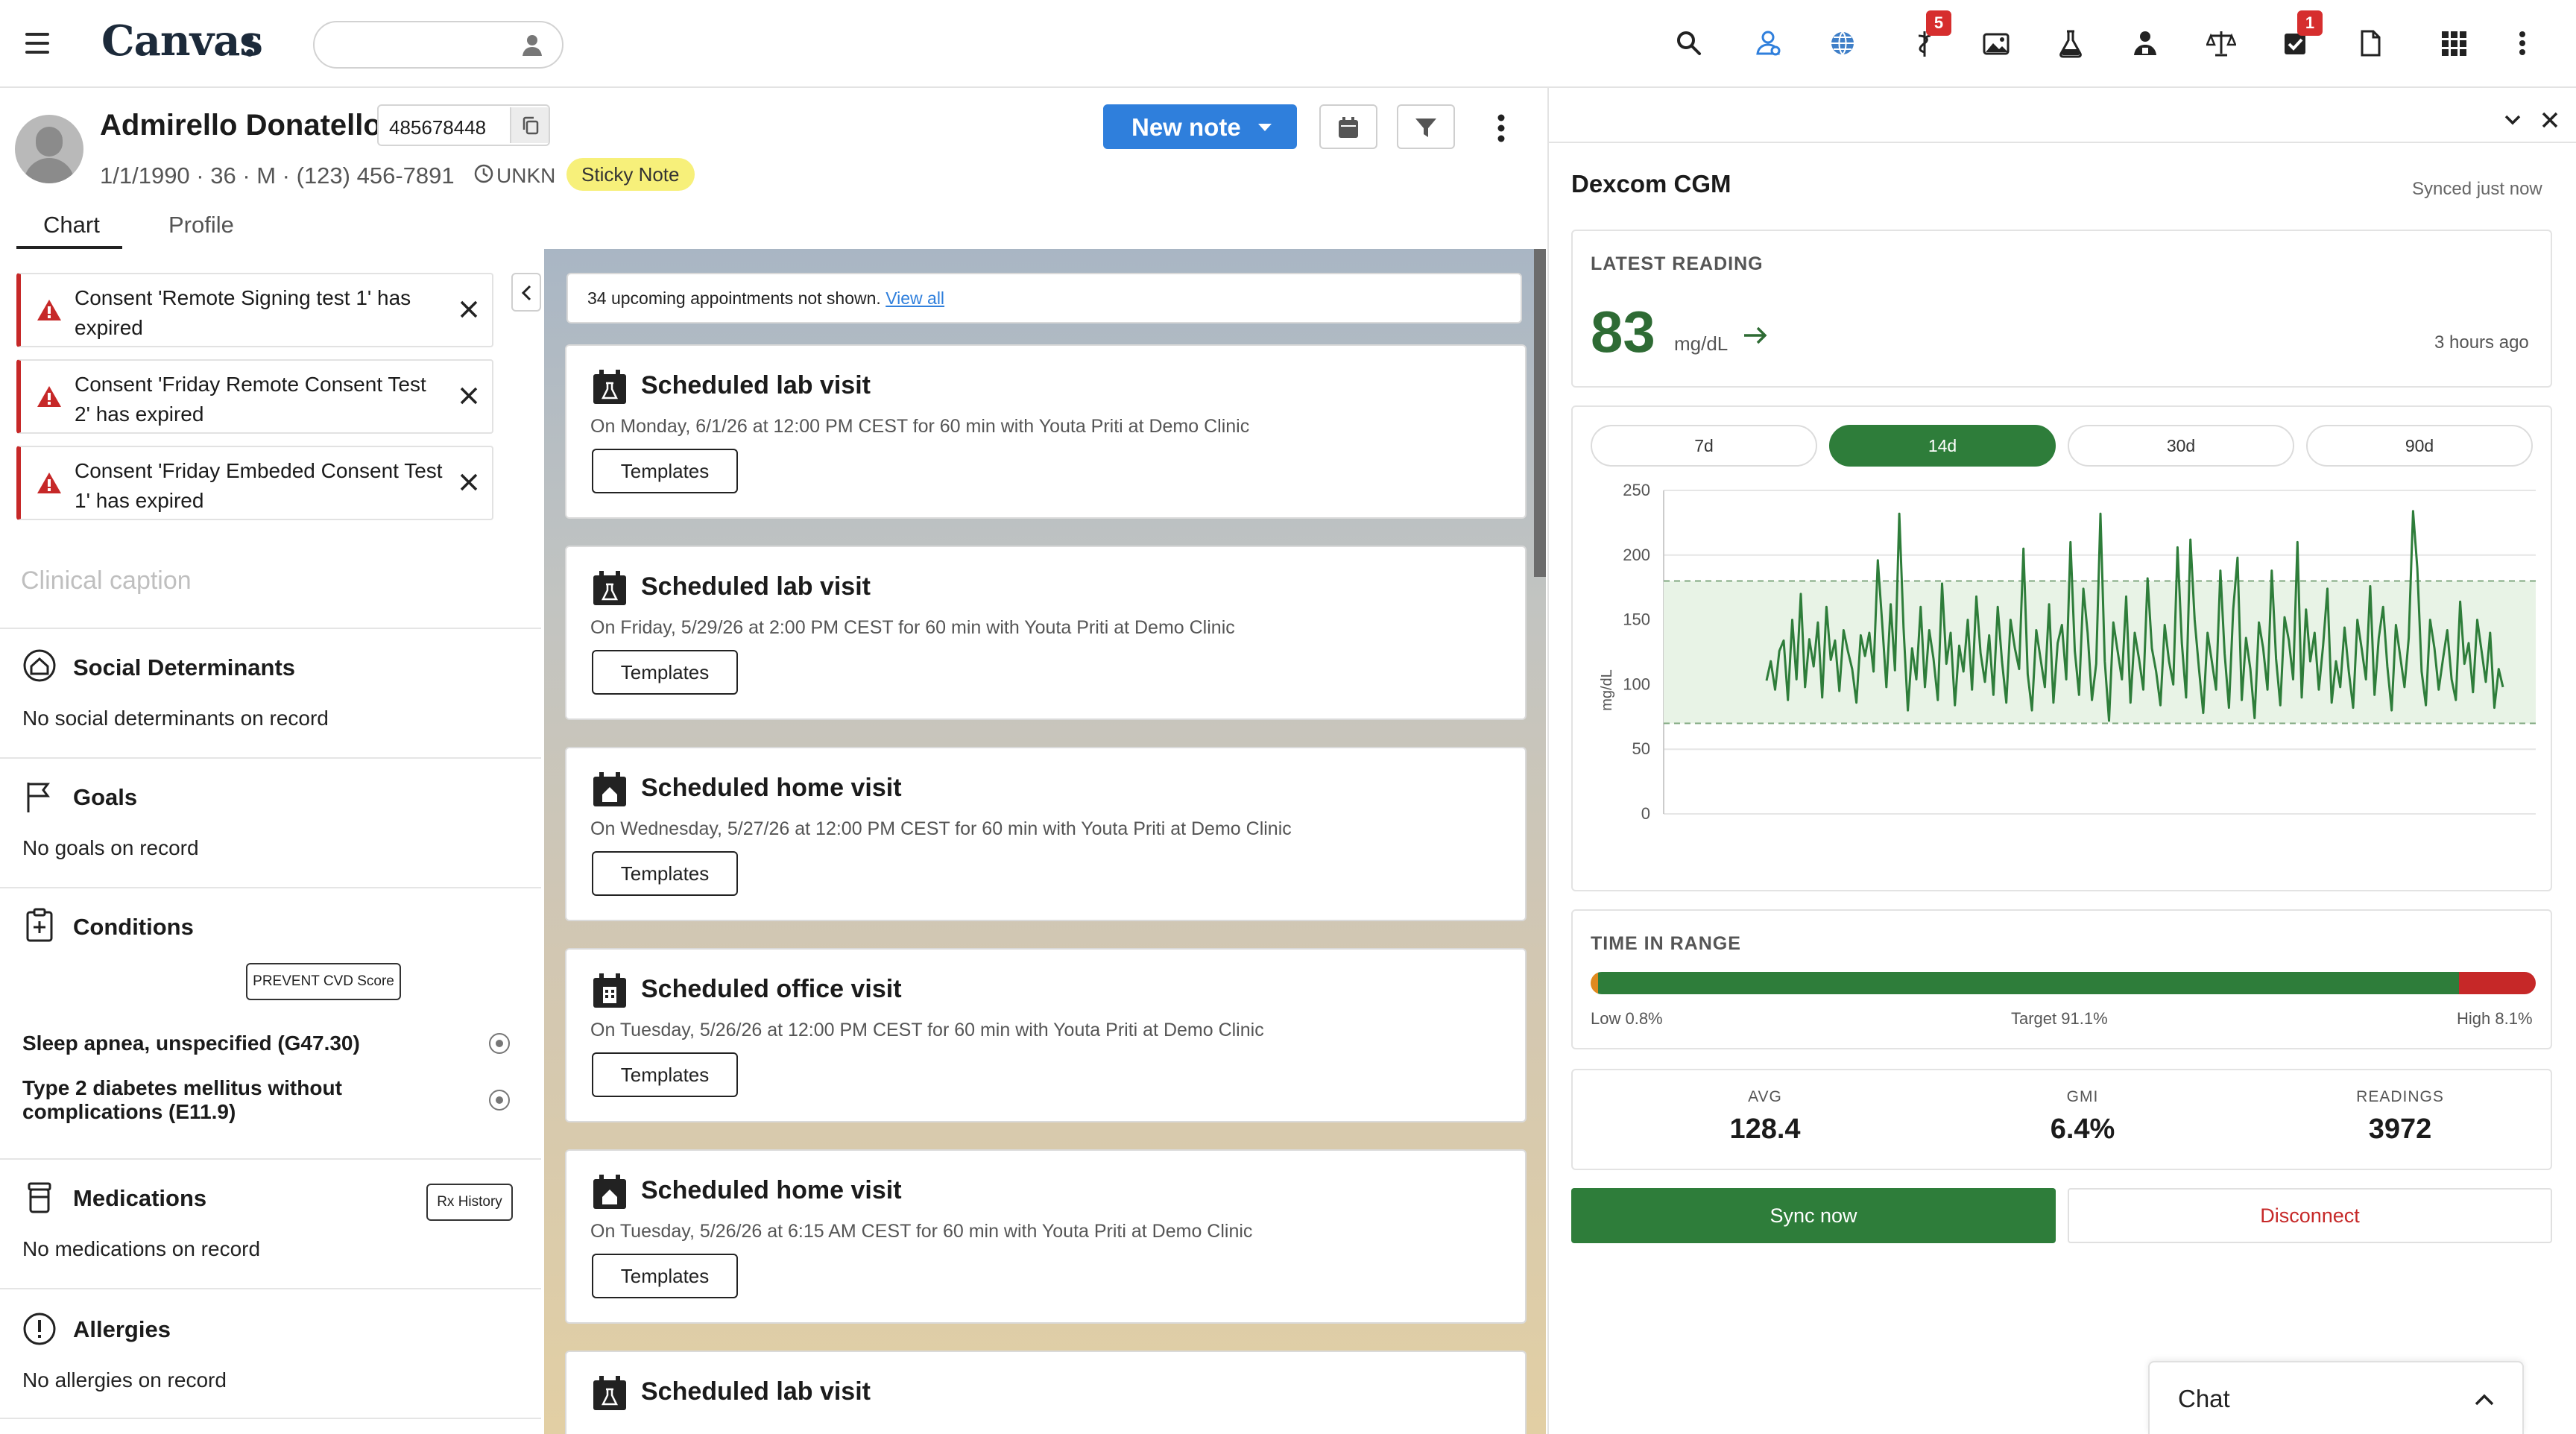 Image resolution: width=2576 pixels, height=1434 pixels. I want to click on medications-title: Medications, so click(139, 1198).